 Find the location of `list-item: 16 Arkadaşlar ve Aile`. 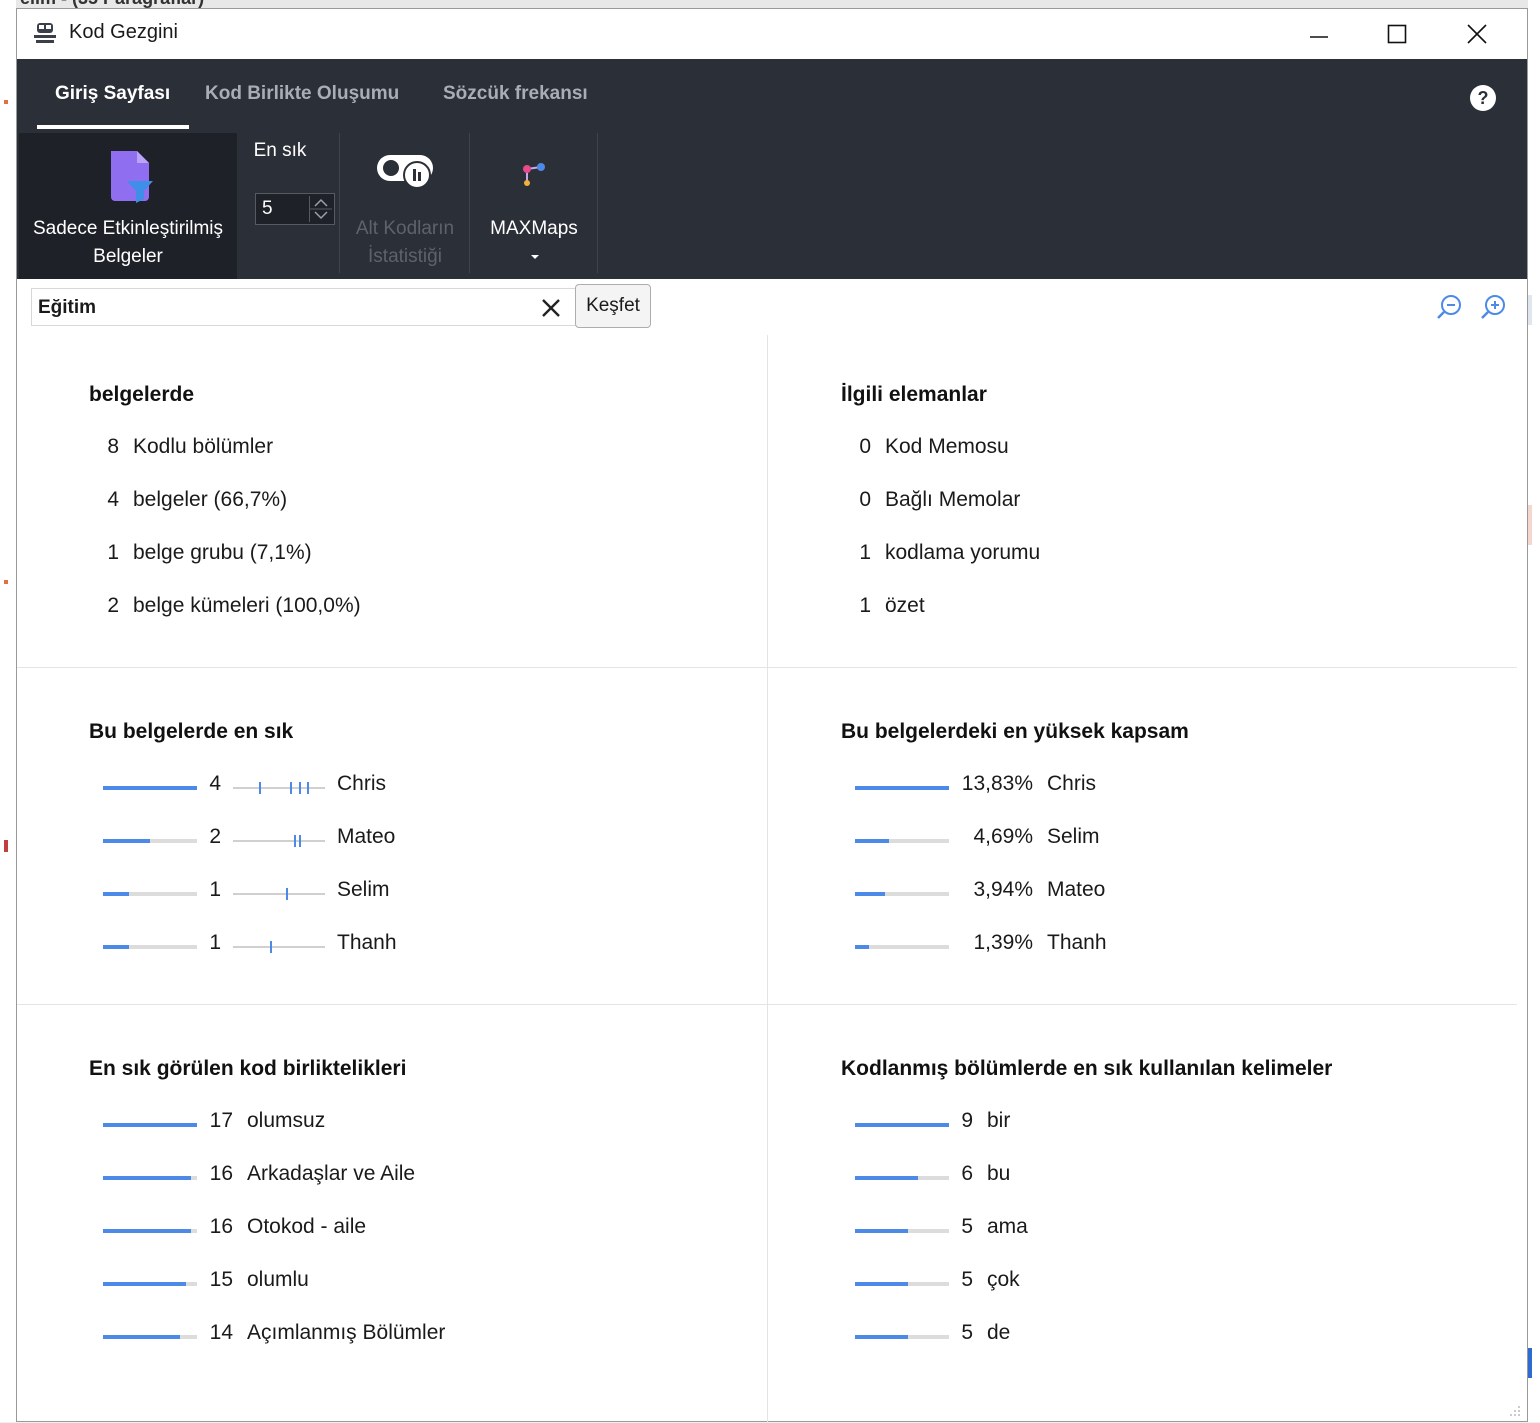

list-item: 16 Arkadaşlar ve Aile is located at coordinates (403, 1177).